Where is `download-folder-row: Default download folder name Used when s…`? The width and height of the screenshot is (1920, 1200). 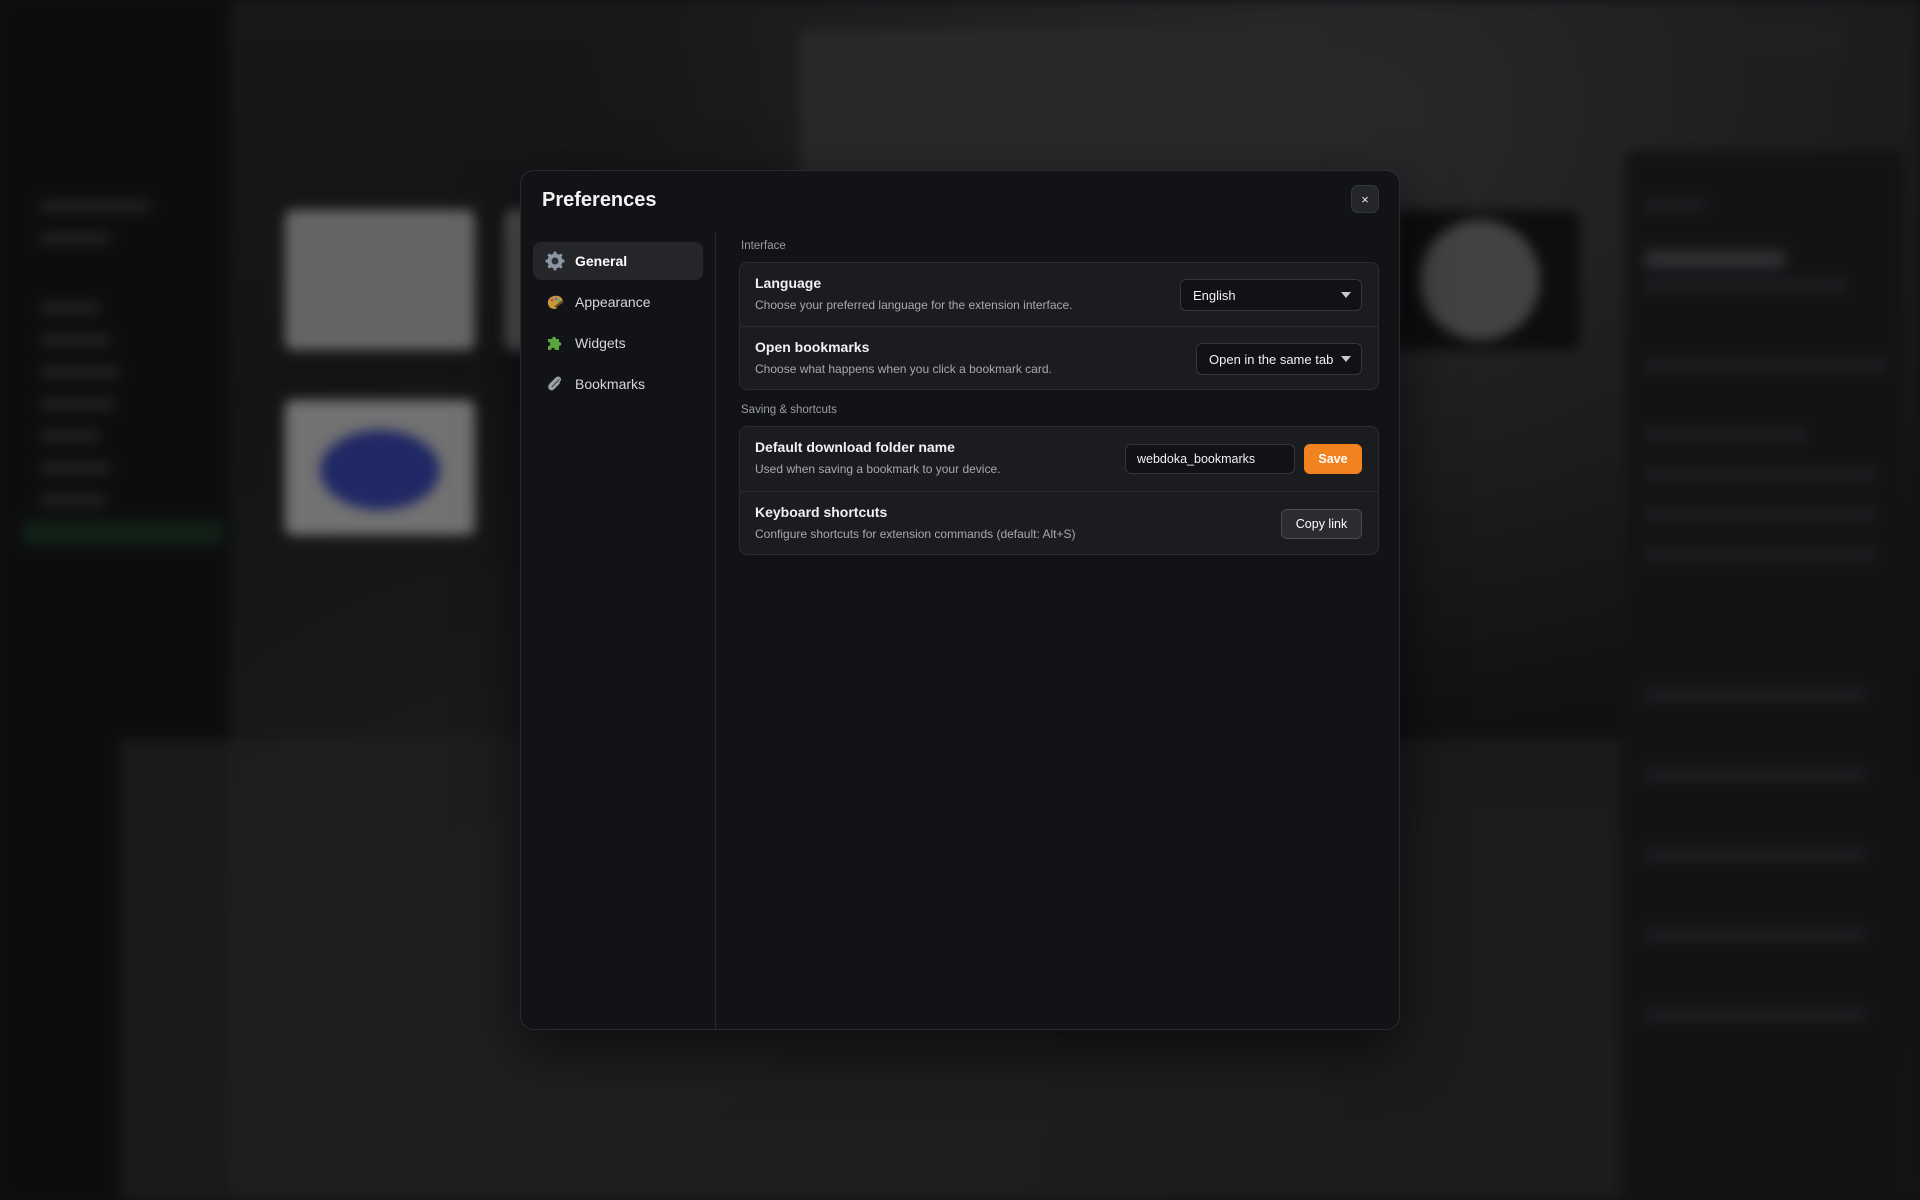 download-folder-row: Default download folder name Used when s… is located at coordinates (1059, 459).